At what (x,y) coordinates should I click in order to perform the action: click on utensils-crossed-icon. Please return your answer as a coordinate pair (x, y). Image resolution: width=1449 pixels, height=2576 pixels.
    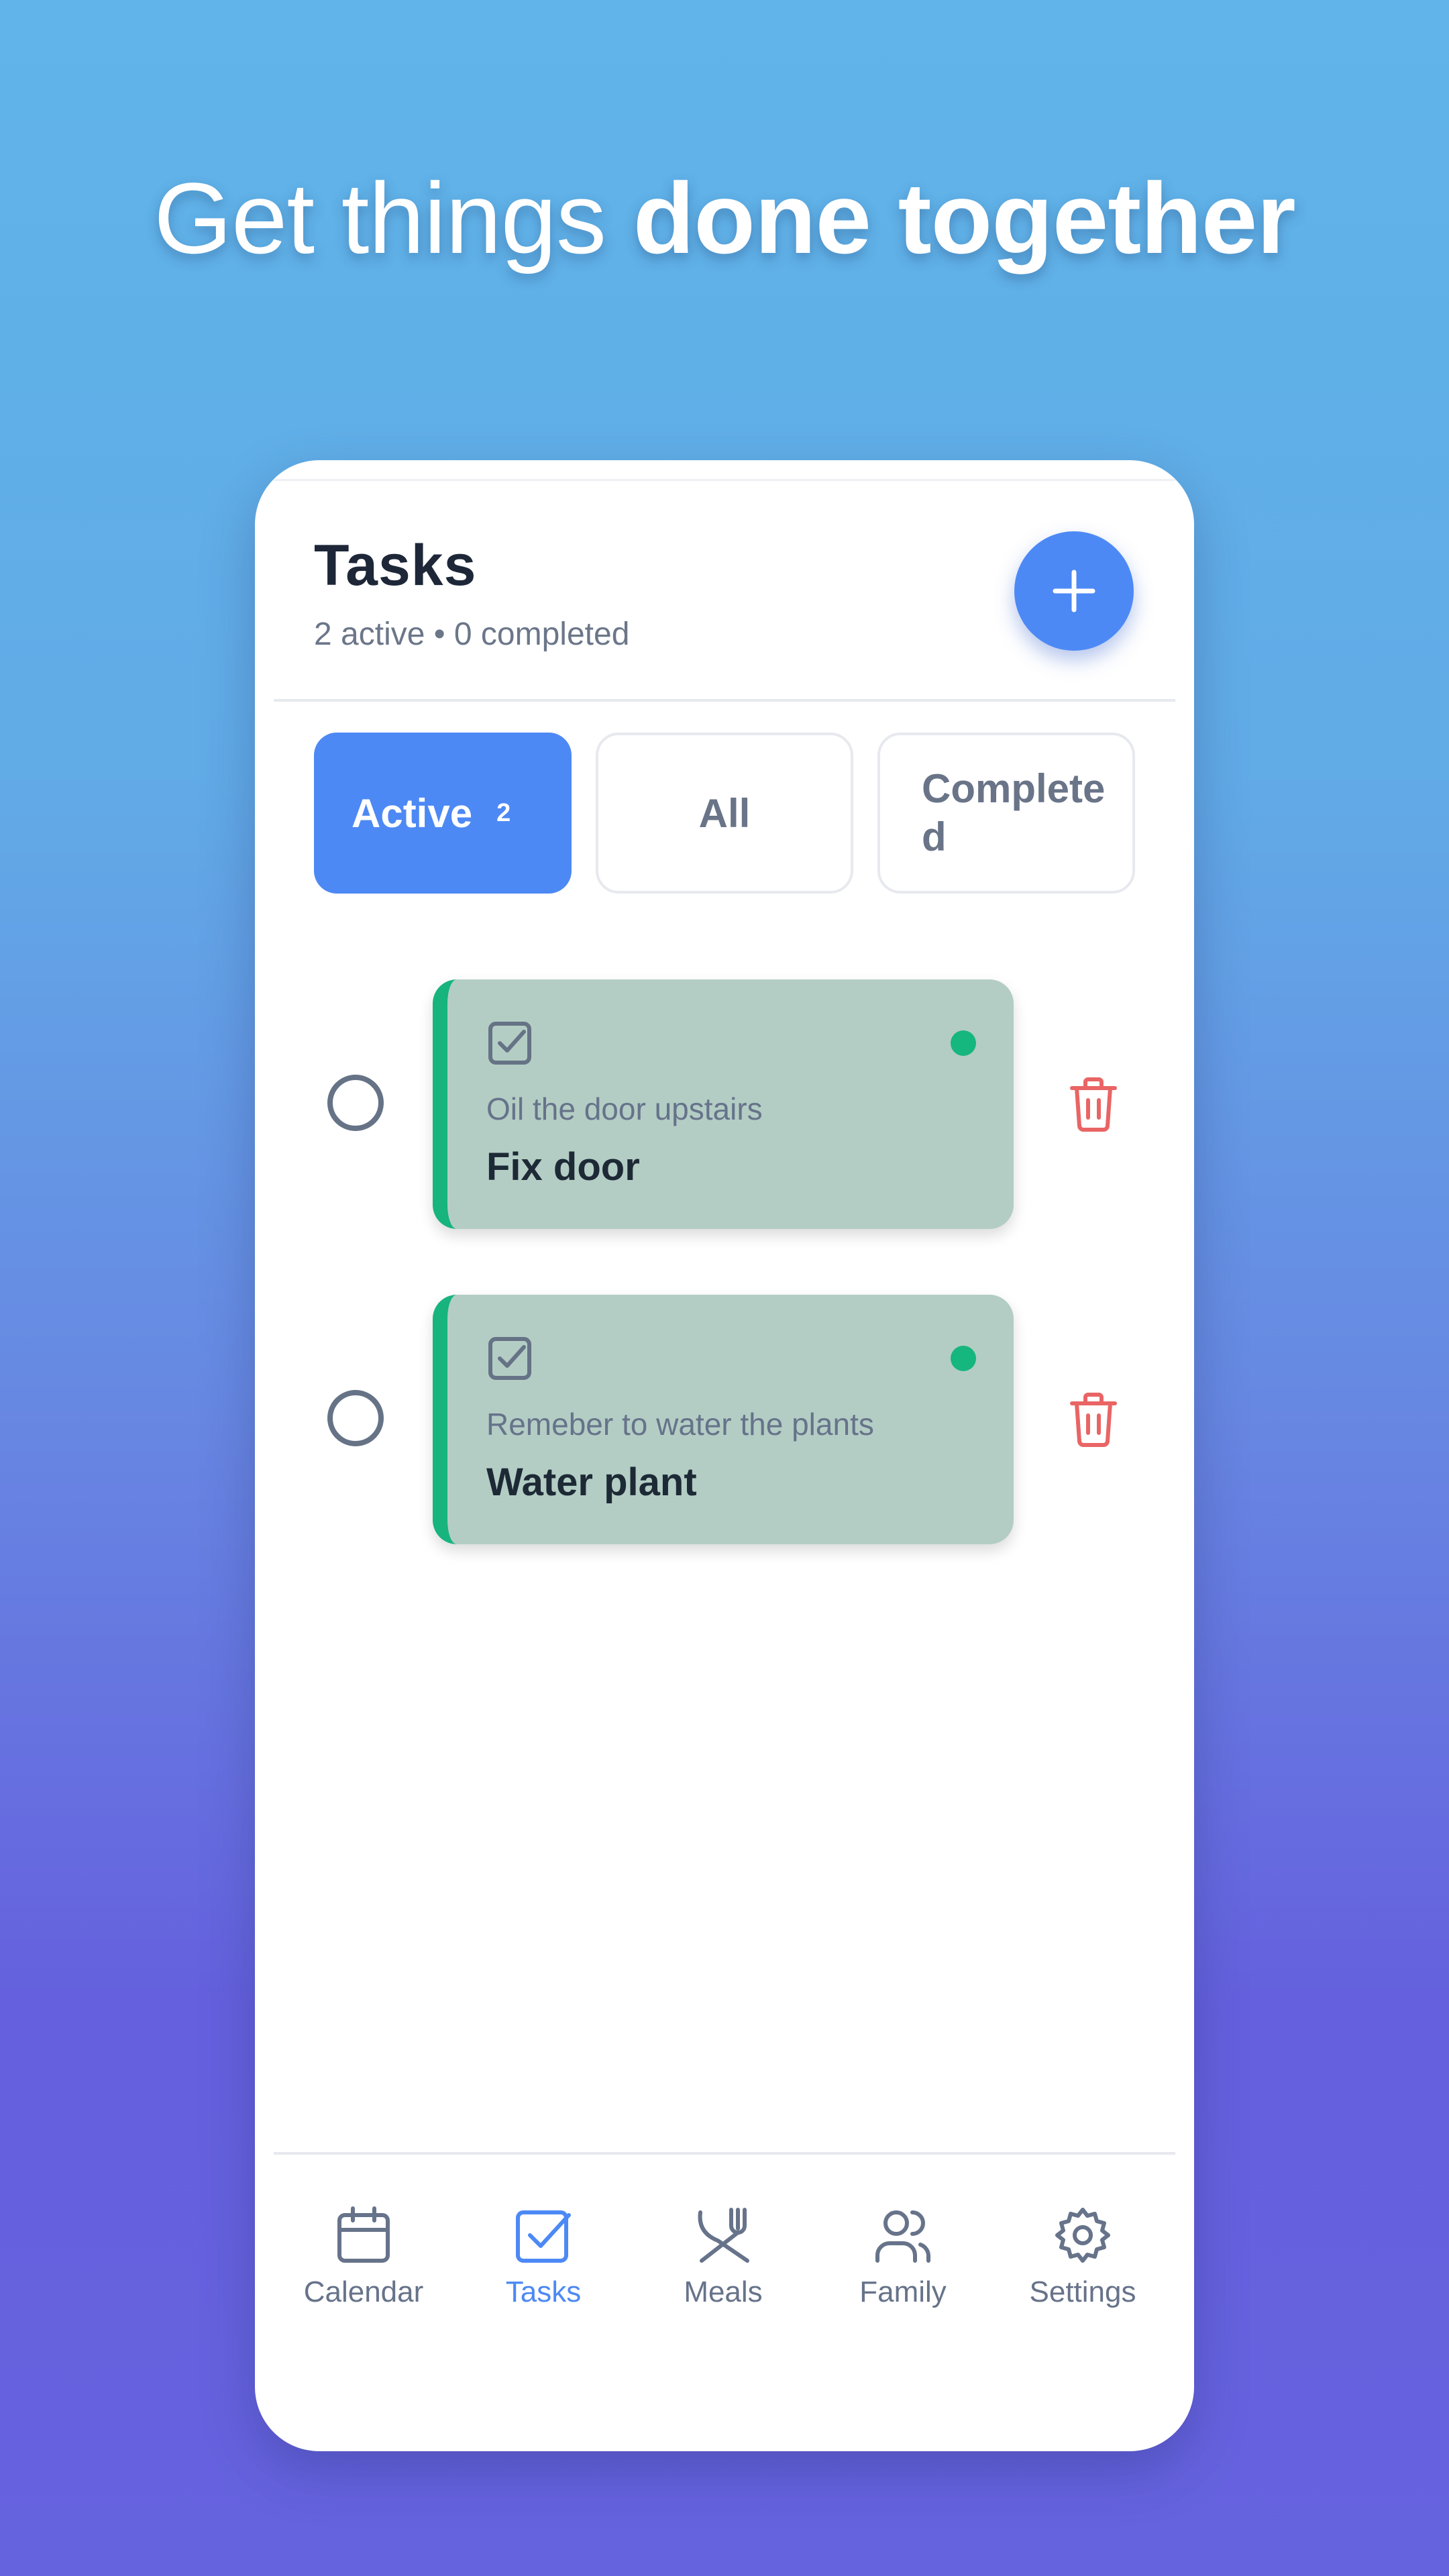
    Looking at the image, I should click on (723, 2235).